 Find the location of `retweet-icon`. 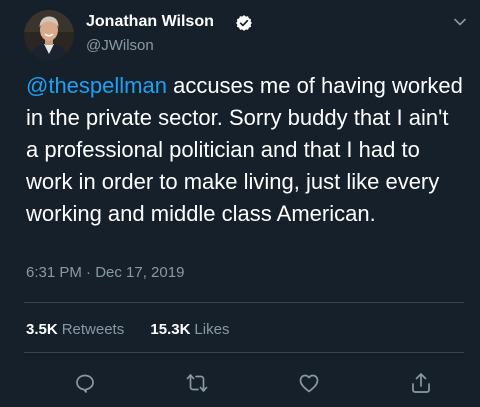

retweet-icon is located at coordinates (197, 383).